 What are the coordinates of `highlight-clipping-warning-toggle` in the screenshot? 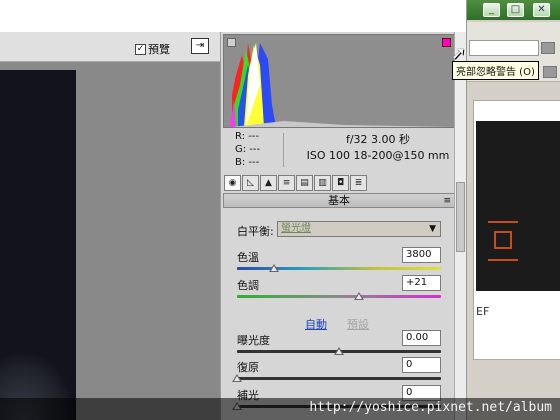 It's located at (446, 42).